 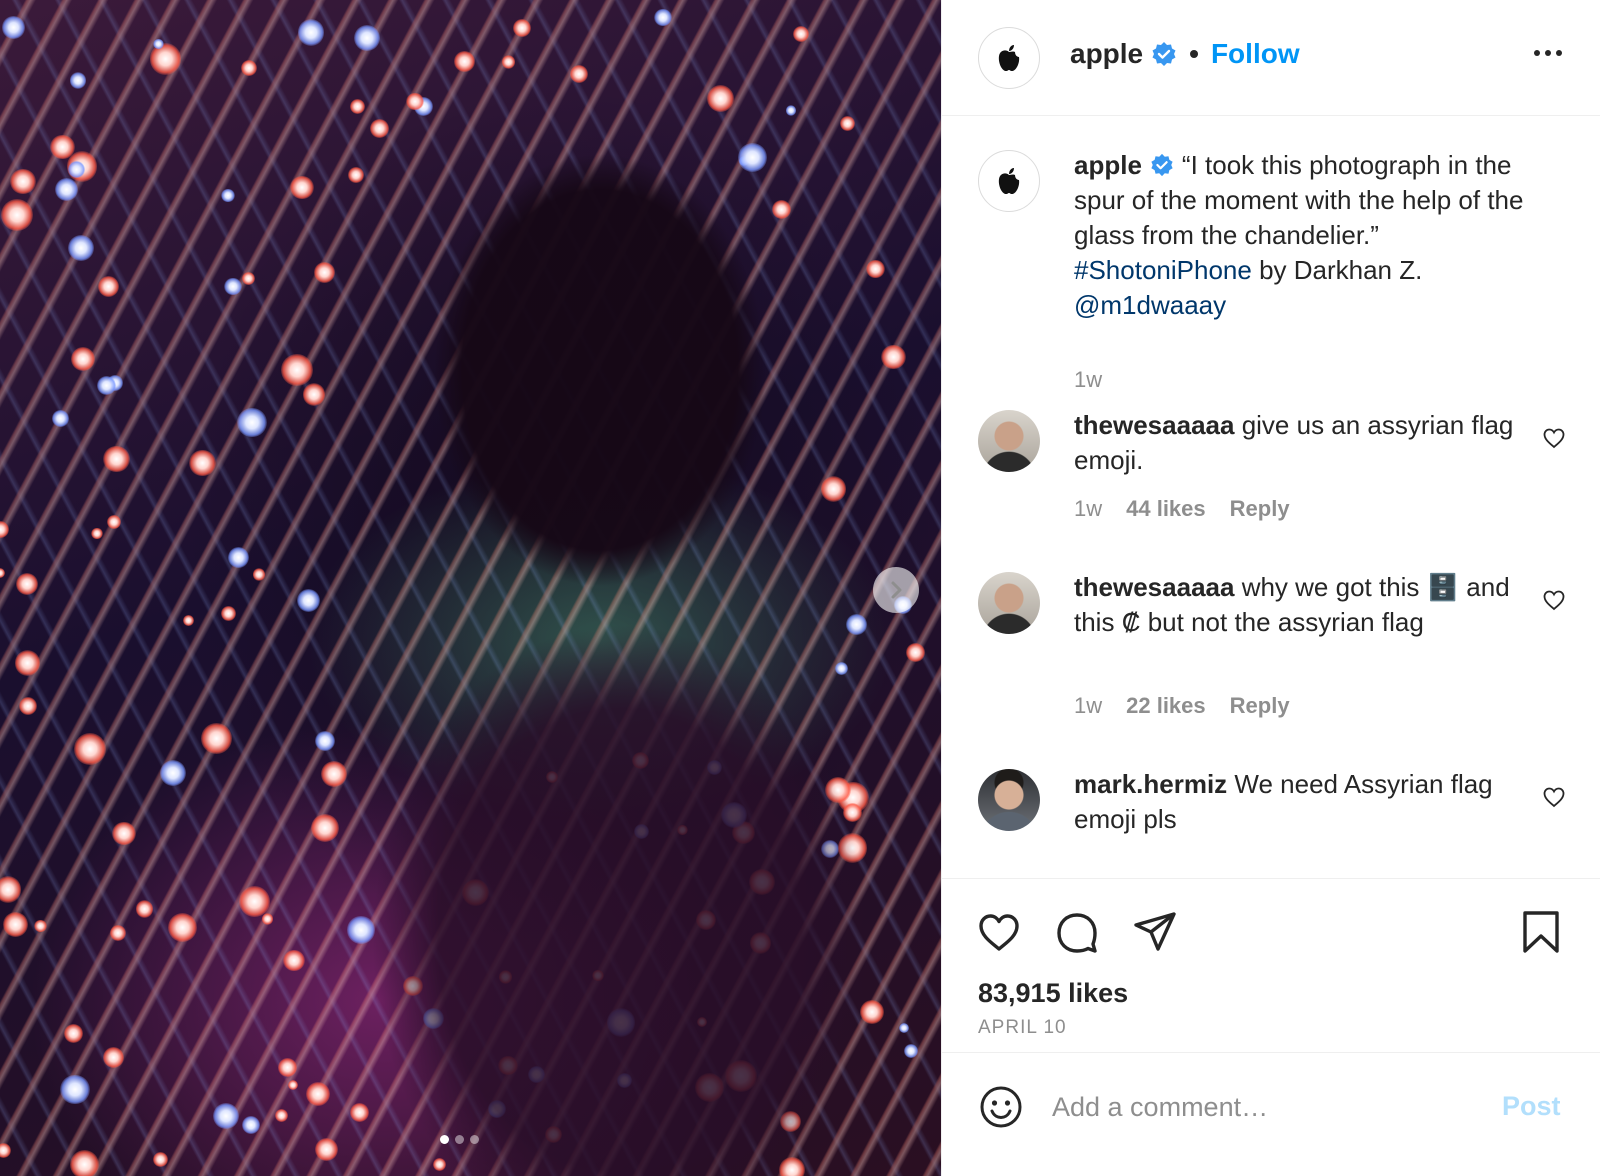 I want to click on add-comment-bar: Post, so click(x=1271, y=1114).